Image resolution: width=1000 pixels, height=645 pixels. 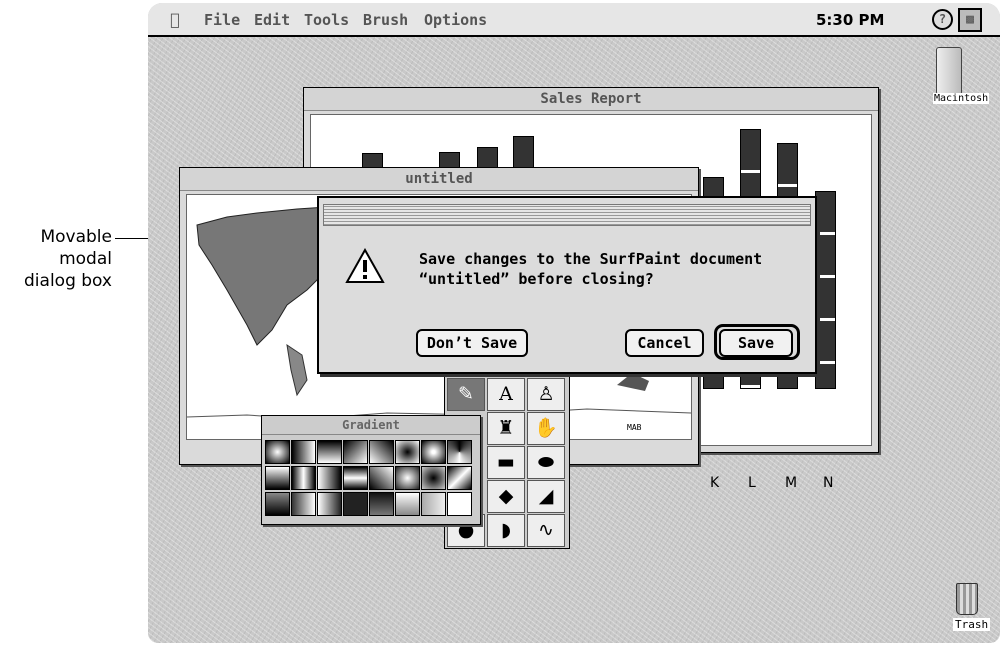 What do you see at coordinates (506, 462) in the screenshot?
I see `rounded-rect-tool-icon: ▬` at bounding box center [506, 462].